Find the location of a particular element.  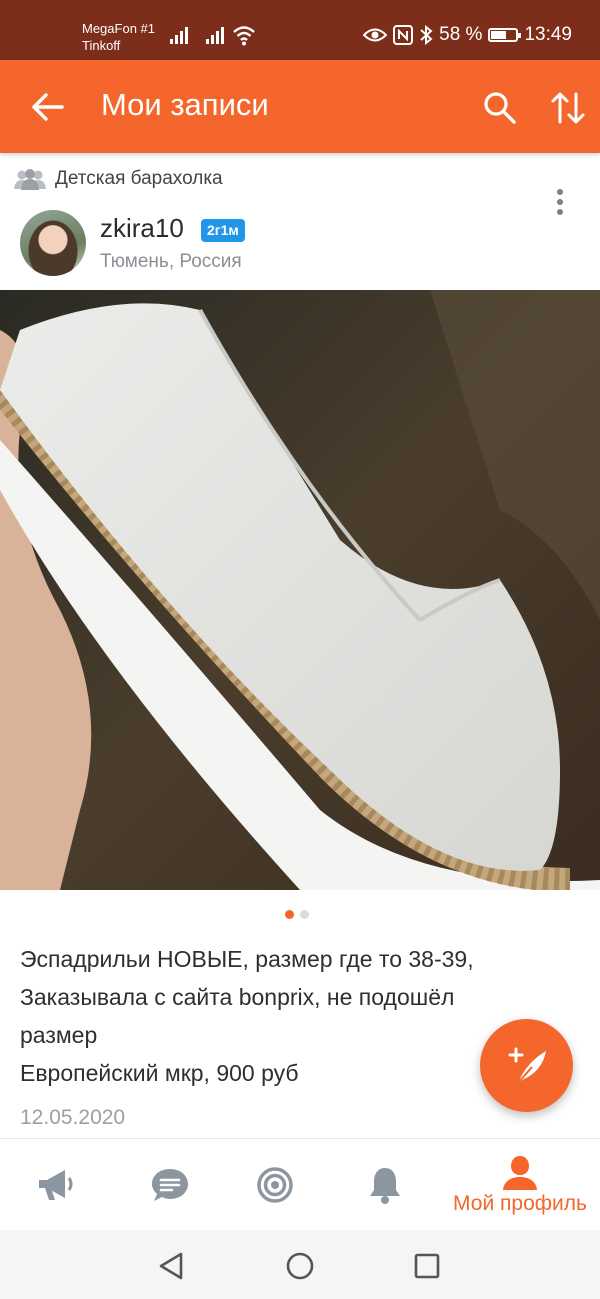

feather-plus-icon is located at coordinates (527, 1065).